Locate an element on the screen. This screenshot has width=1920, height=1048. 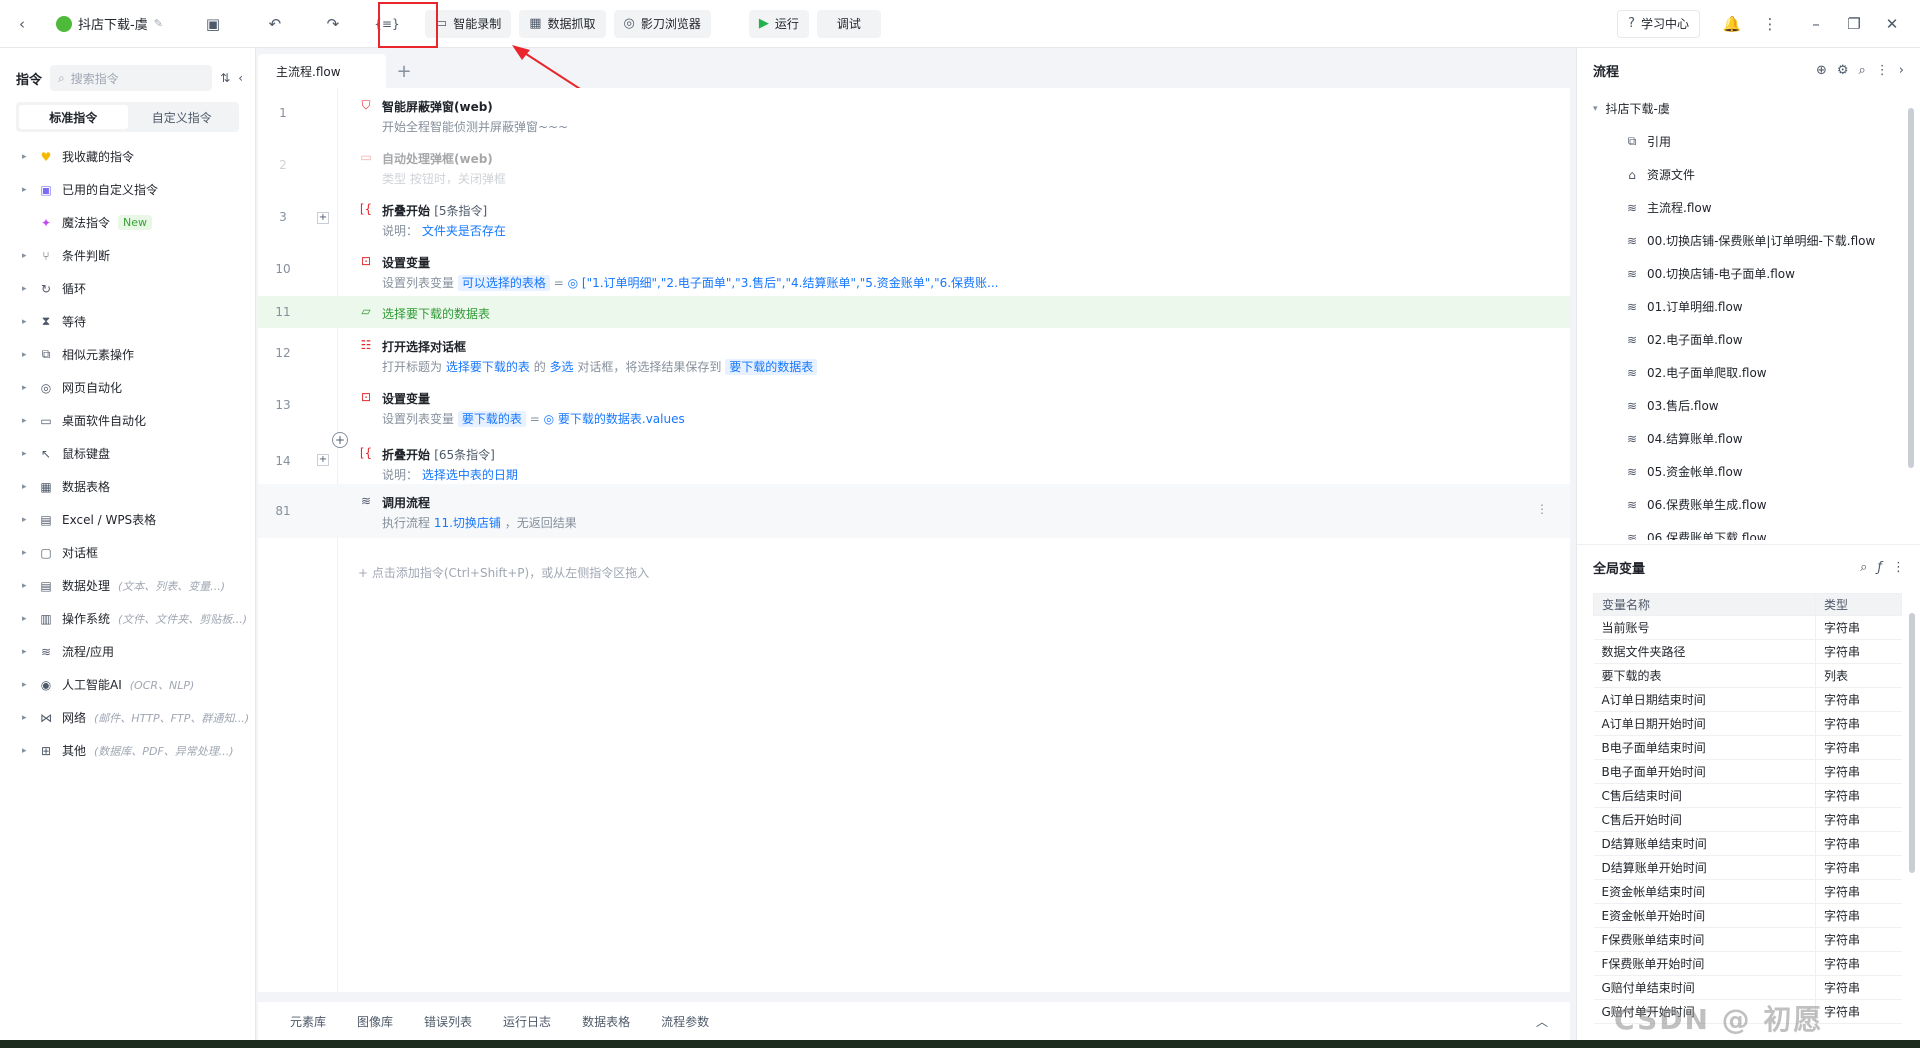
category-item: ▸ ♥ 我收藏的指令 is located at coordinates (127, 156).